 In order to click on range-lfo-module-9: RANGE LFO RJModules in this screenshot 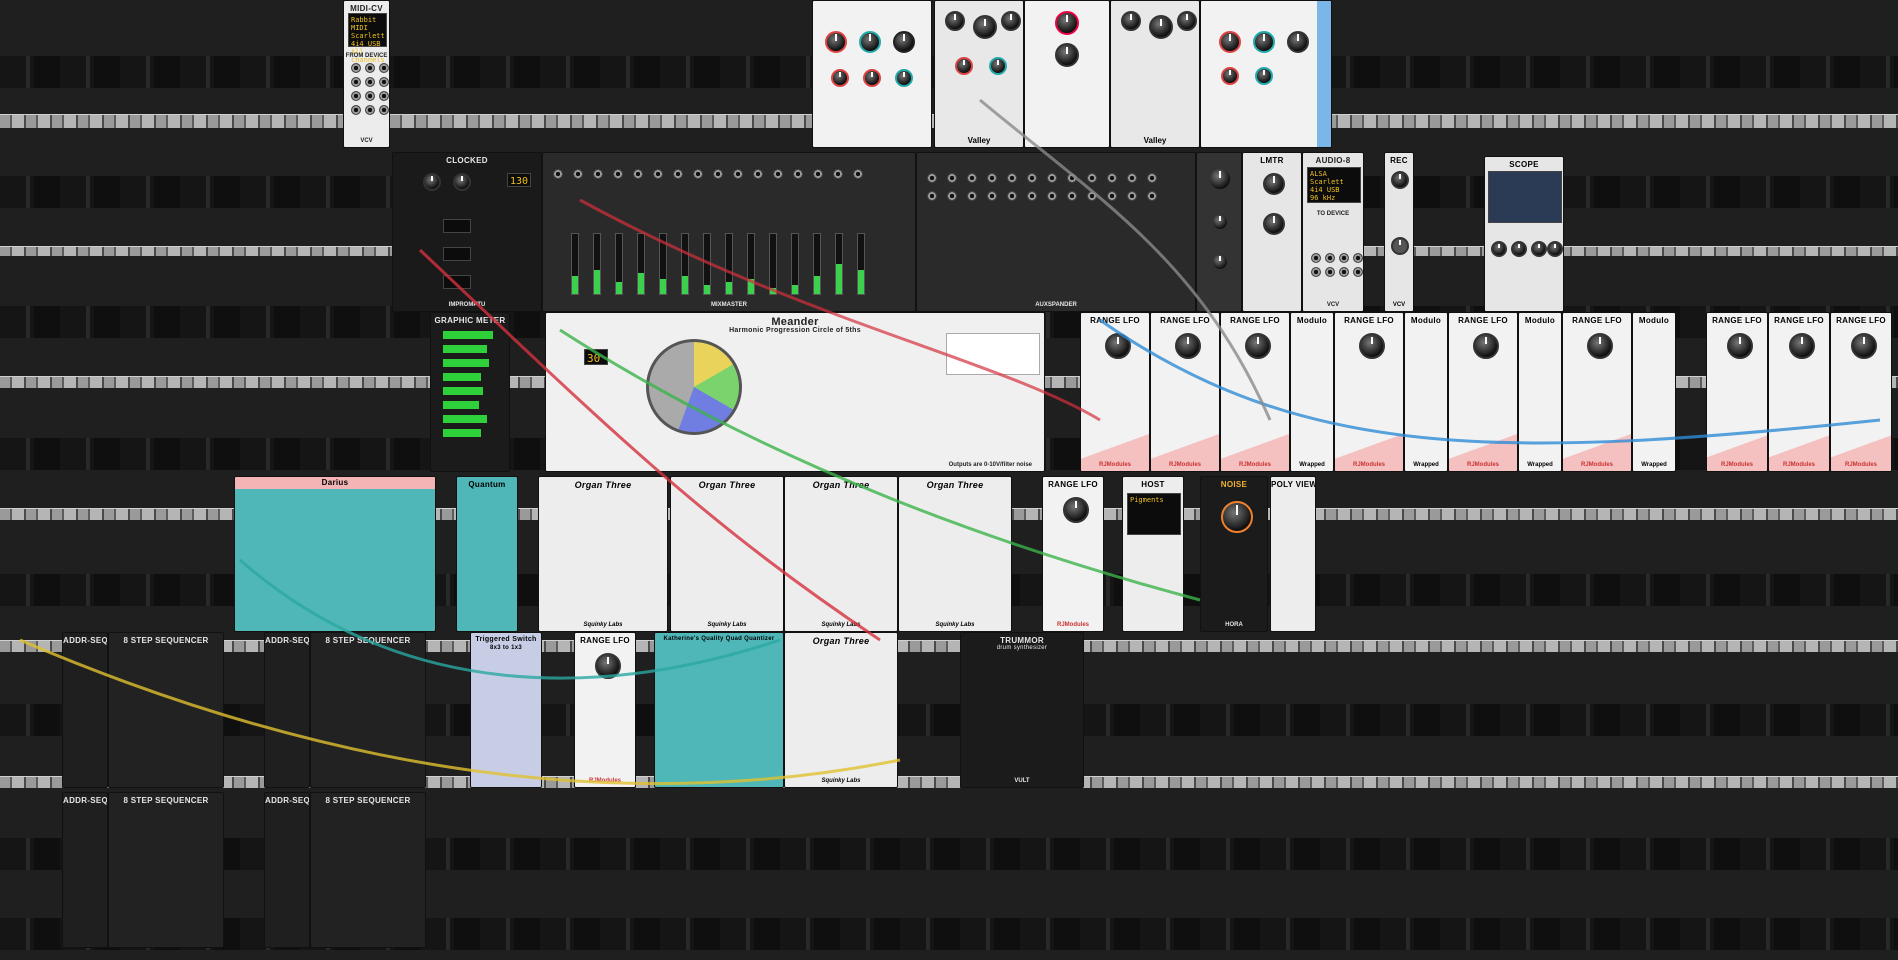, I will do `click(1861, 392)`.